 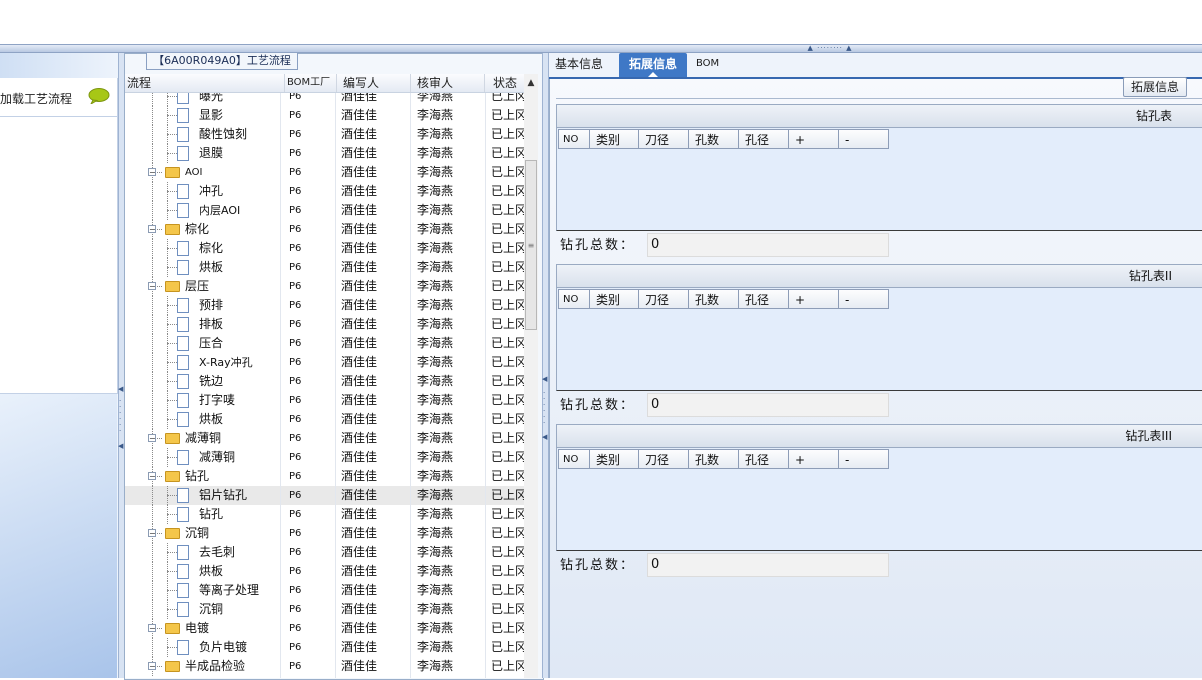 What do you see at coordinates (601, 48) in the screenshot?
I see `top-splitter` at bounding box center [601, 48].